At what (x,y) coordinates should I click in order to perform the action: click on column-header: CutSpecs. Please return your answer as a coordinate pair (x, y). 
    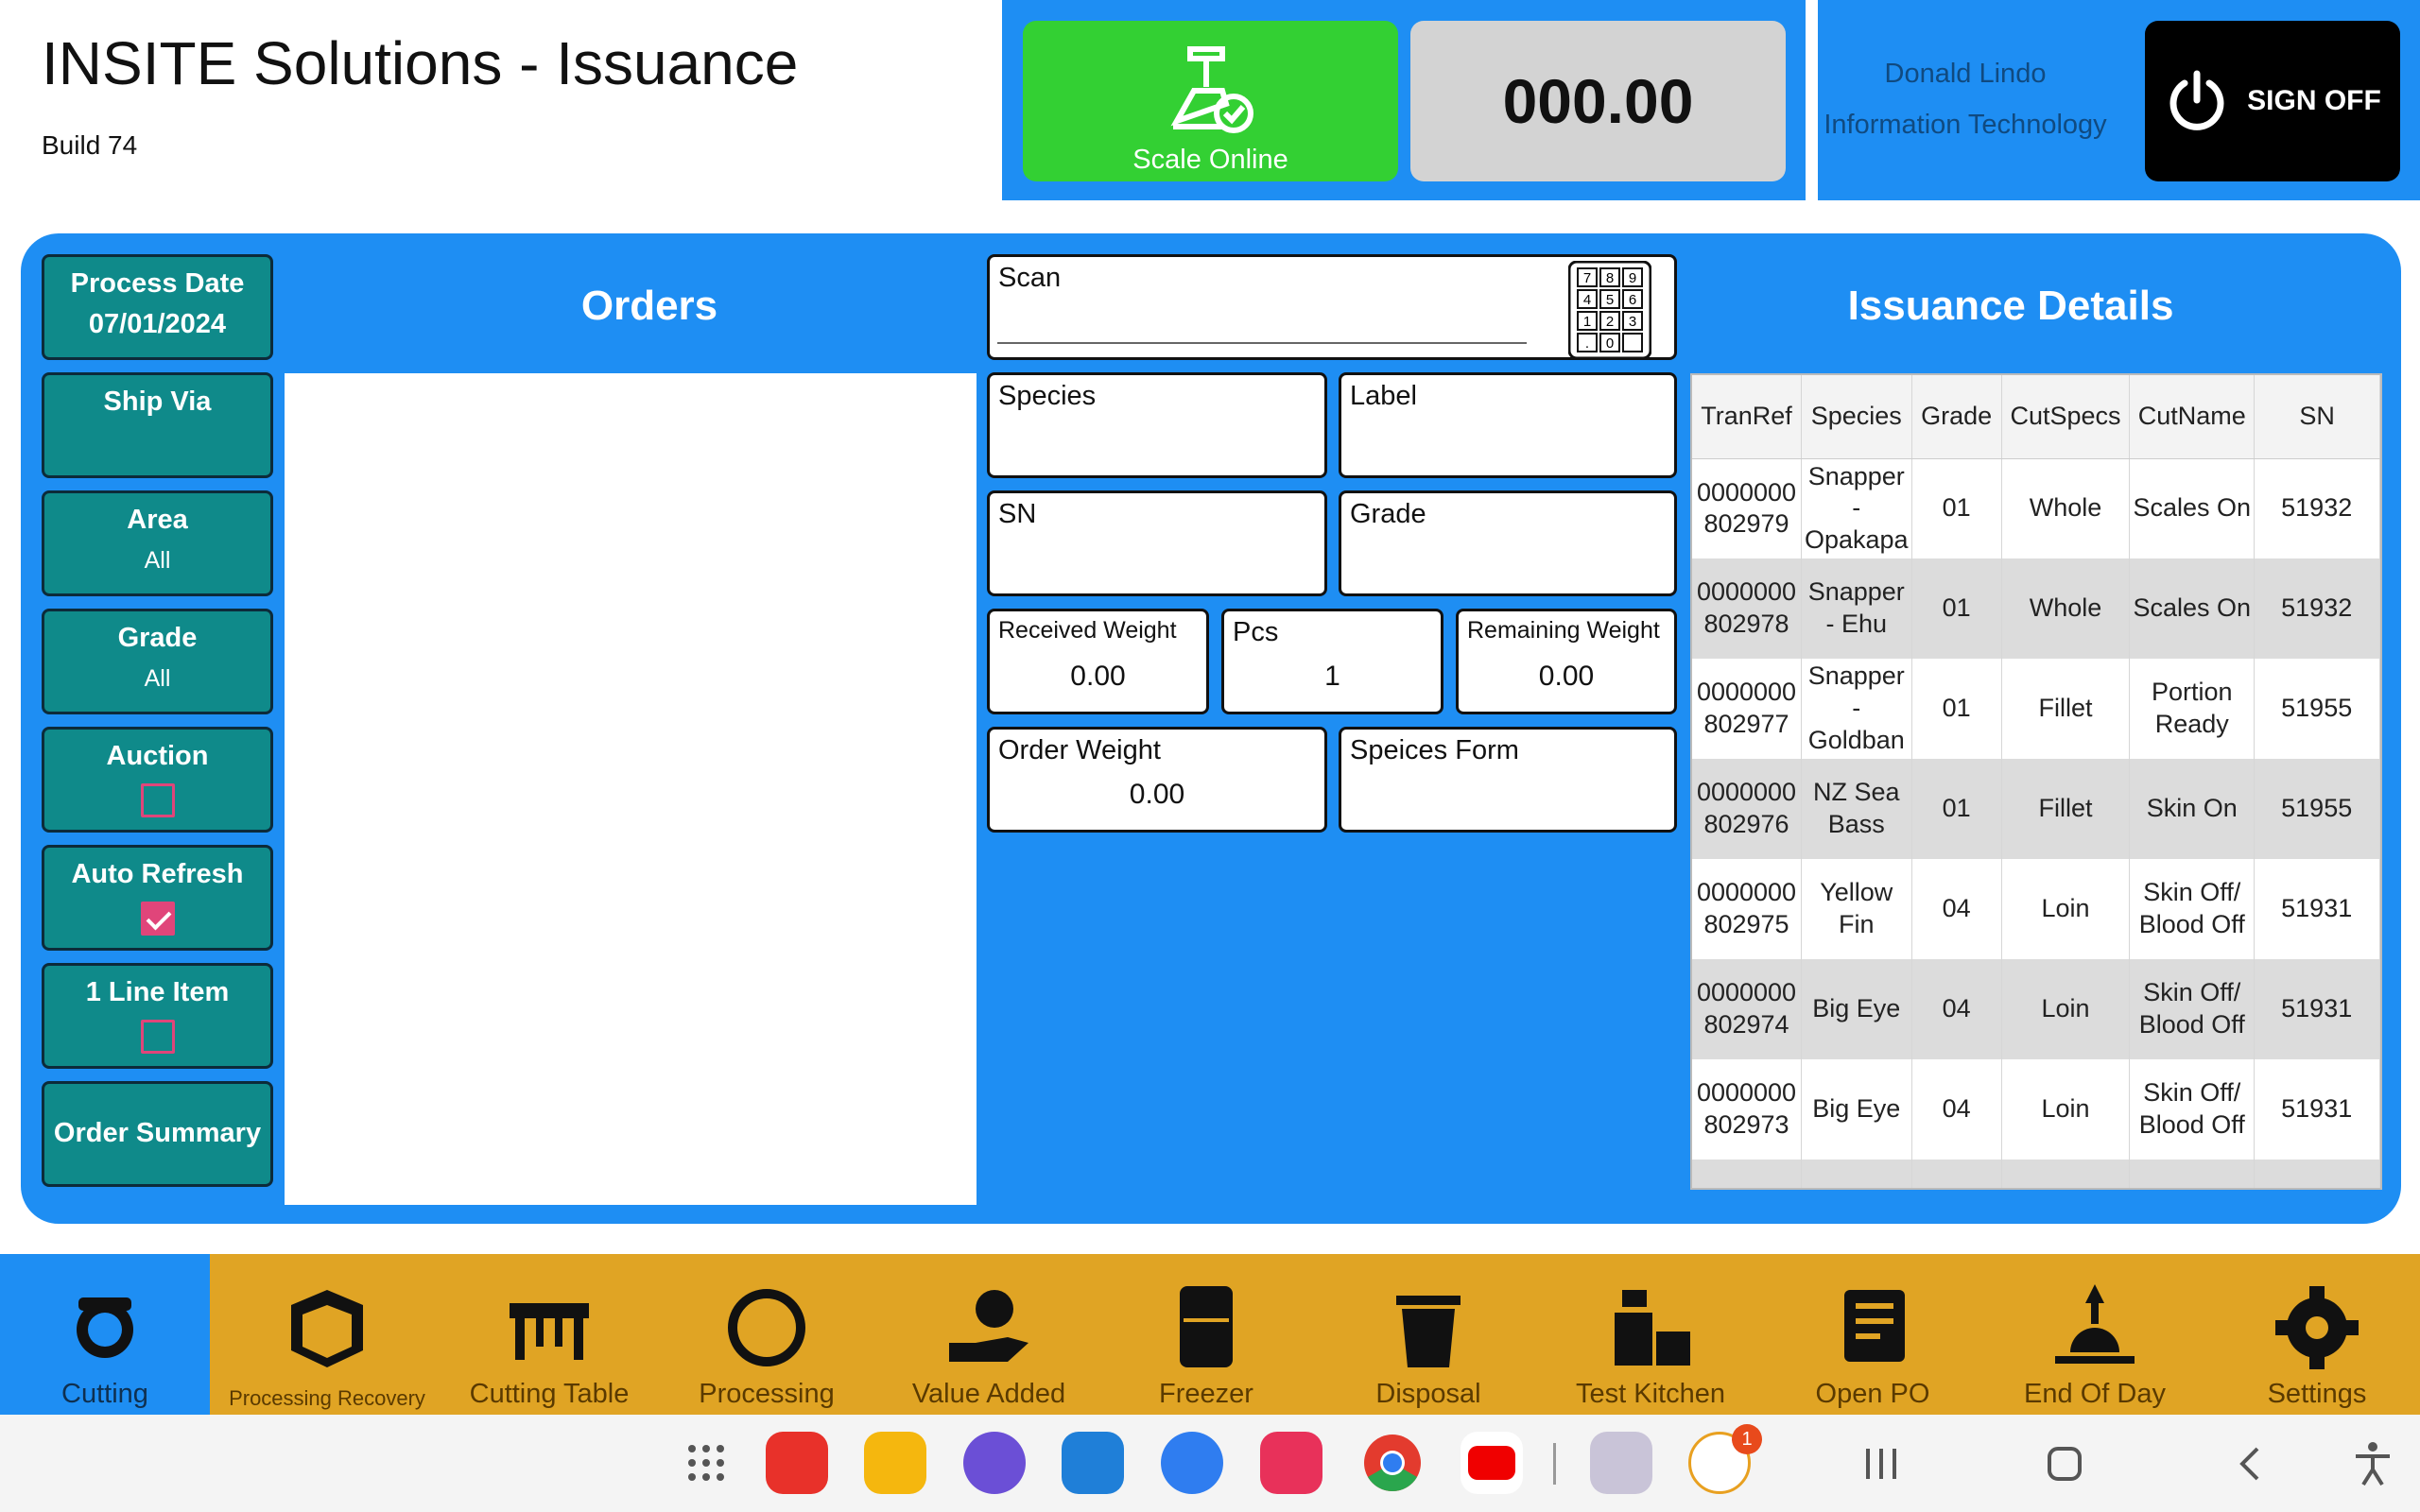
    Looking at the image, I should click on (2066, 417).